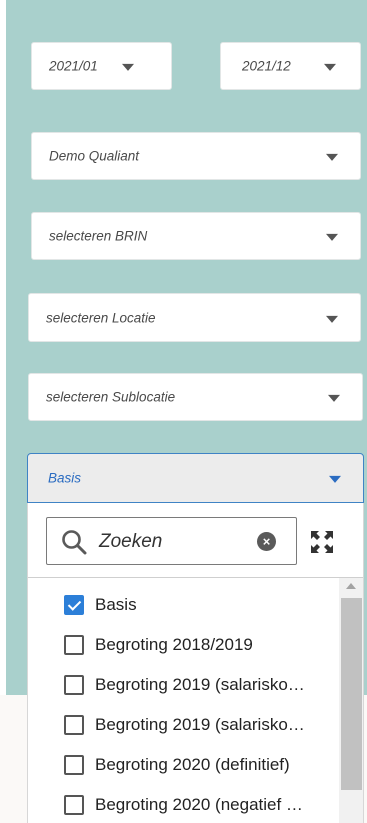  What do you see at coordinates (65, 478) in the screenshot?
I see `scenario-value: Basis` at bounding box center [65, 478].